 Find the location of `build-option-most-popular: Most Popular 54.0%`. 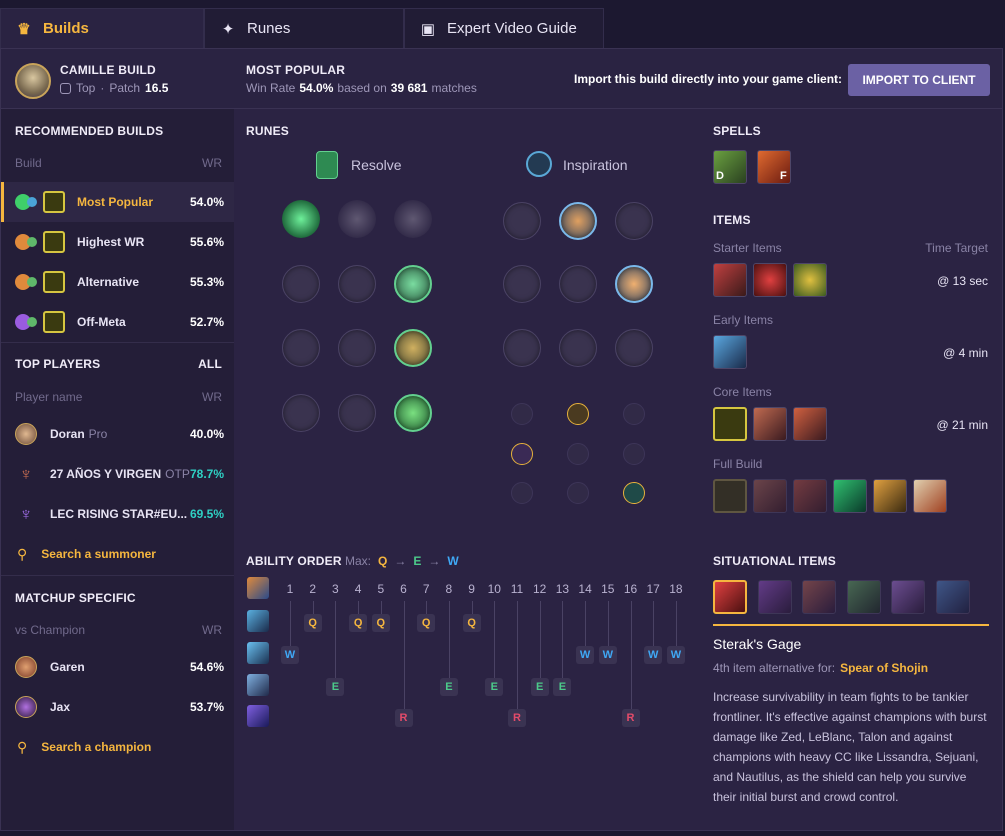

build-option-most-popular: Most Popular 54.0% is located at coordinates (117, 202).